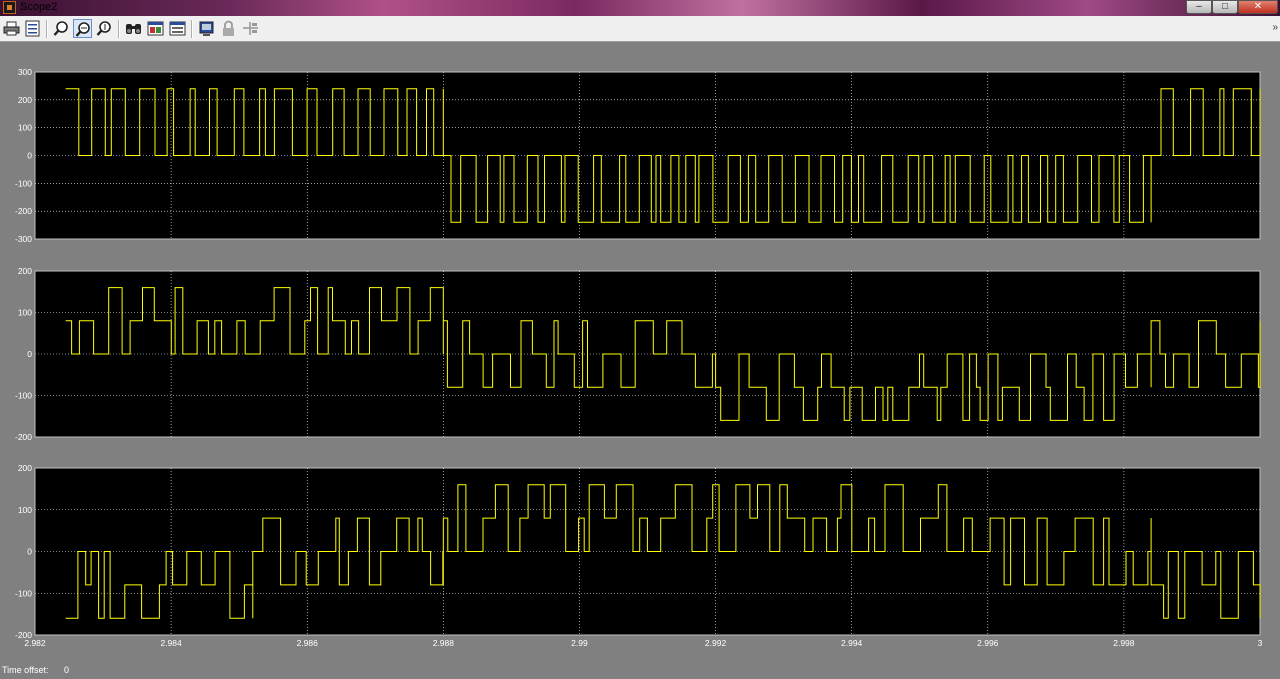 The width and height of the screenshot is (1280, 679). I want to click on autoscale-icon, so click(133, 28).